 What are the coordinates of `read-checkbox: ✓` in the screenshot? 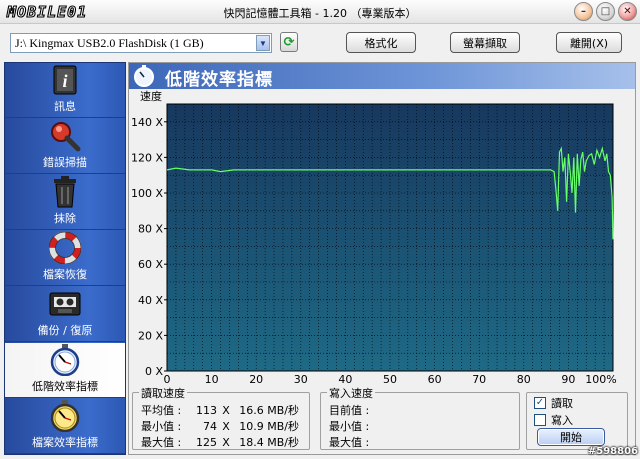 It's located at (540, 403).